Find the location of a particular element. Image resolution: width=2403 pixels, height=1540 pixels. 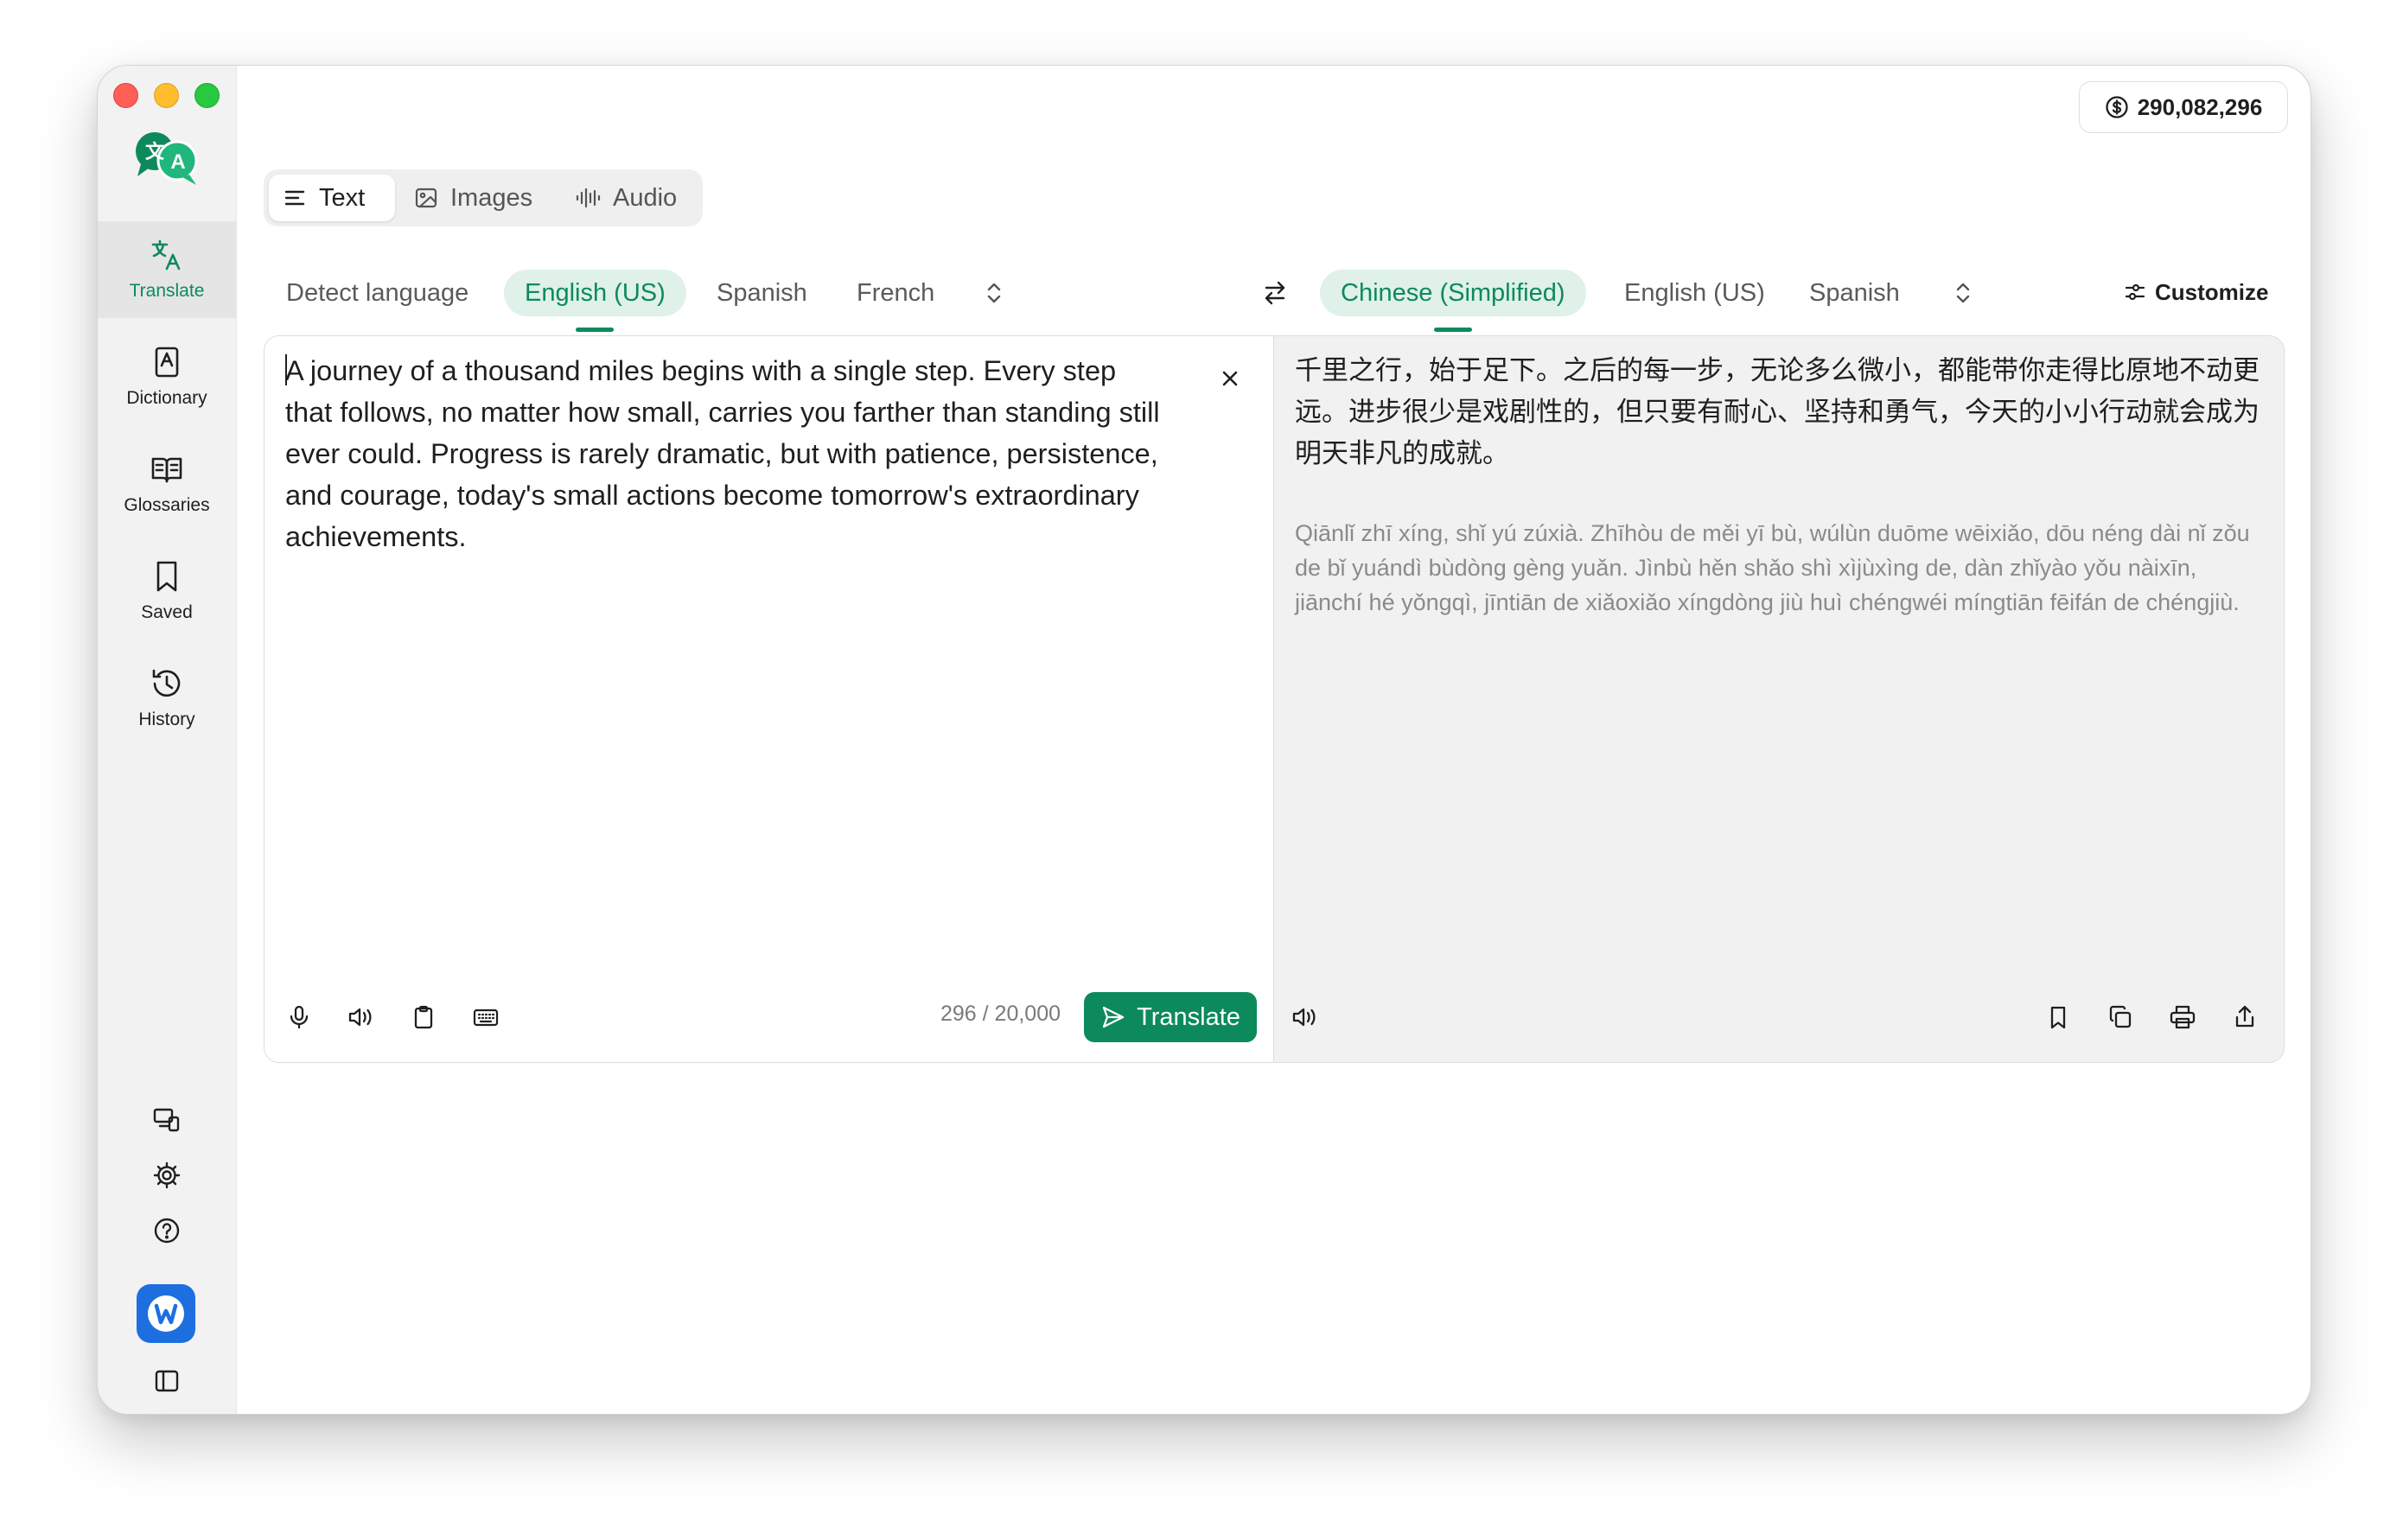

settings-button is located at coordinates (167, 1175).